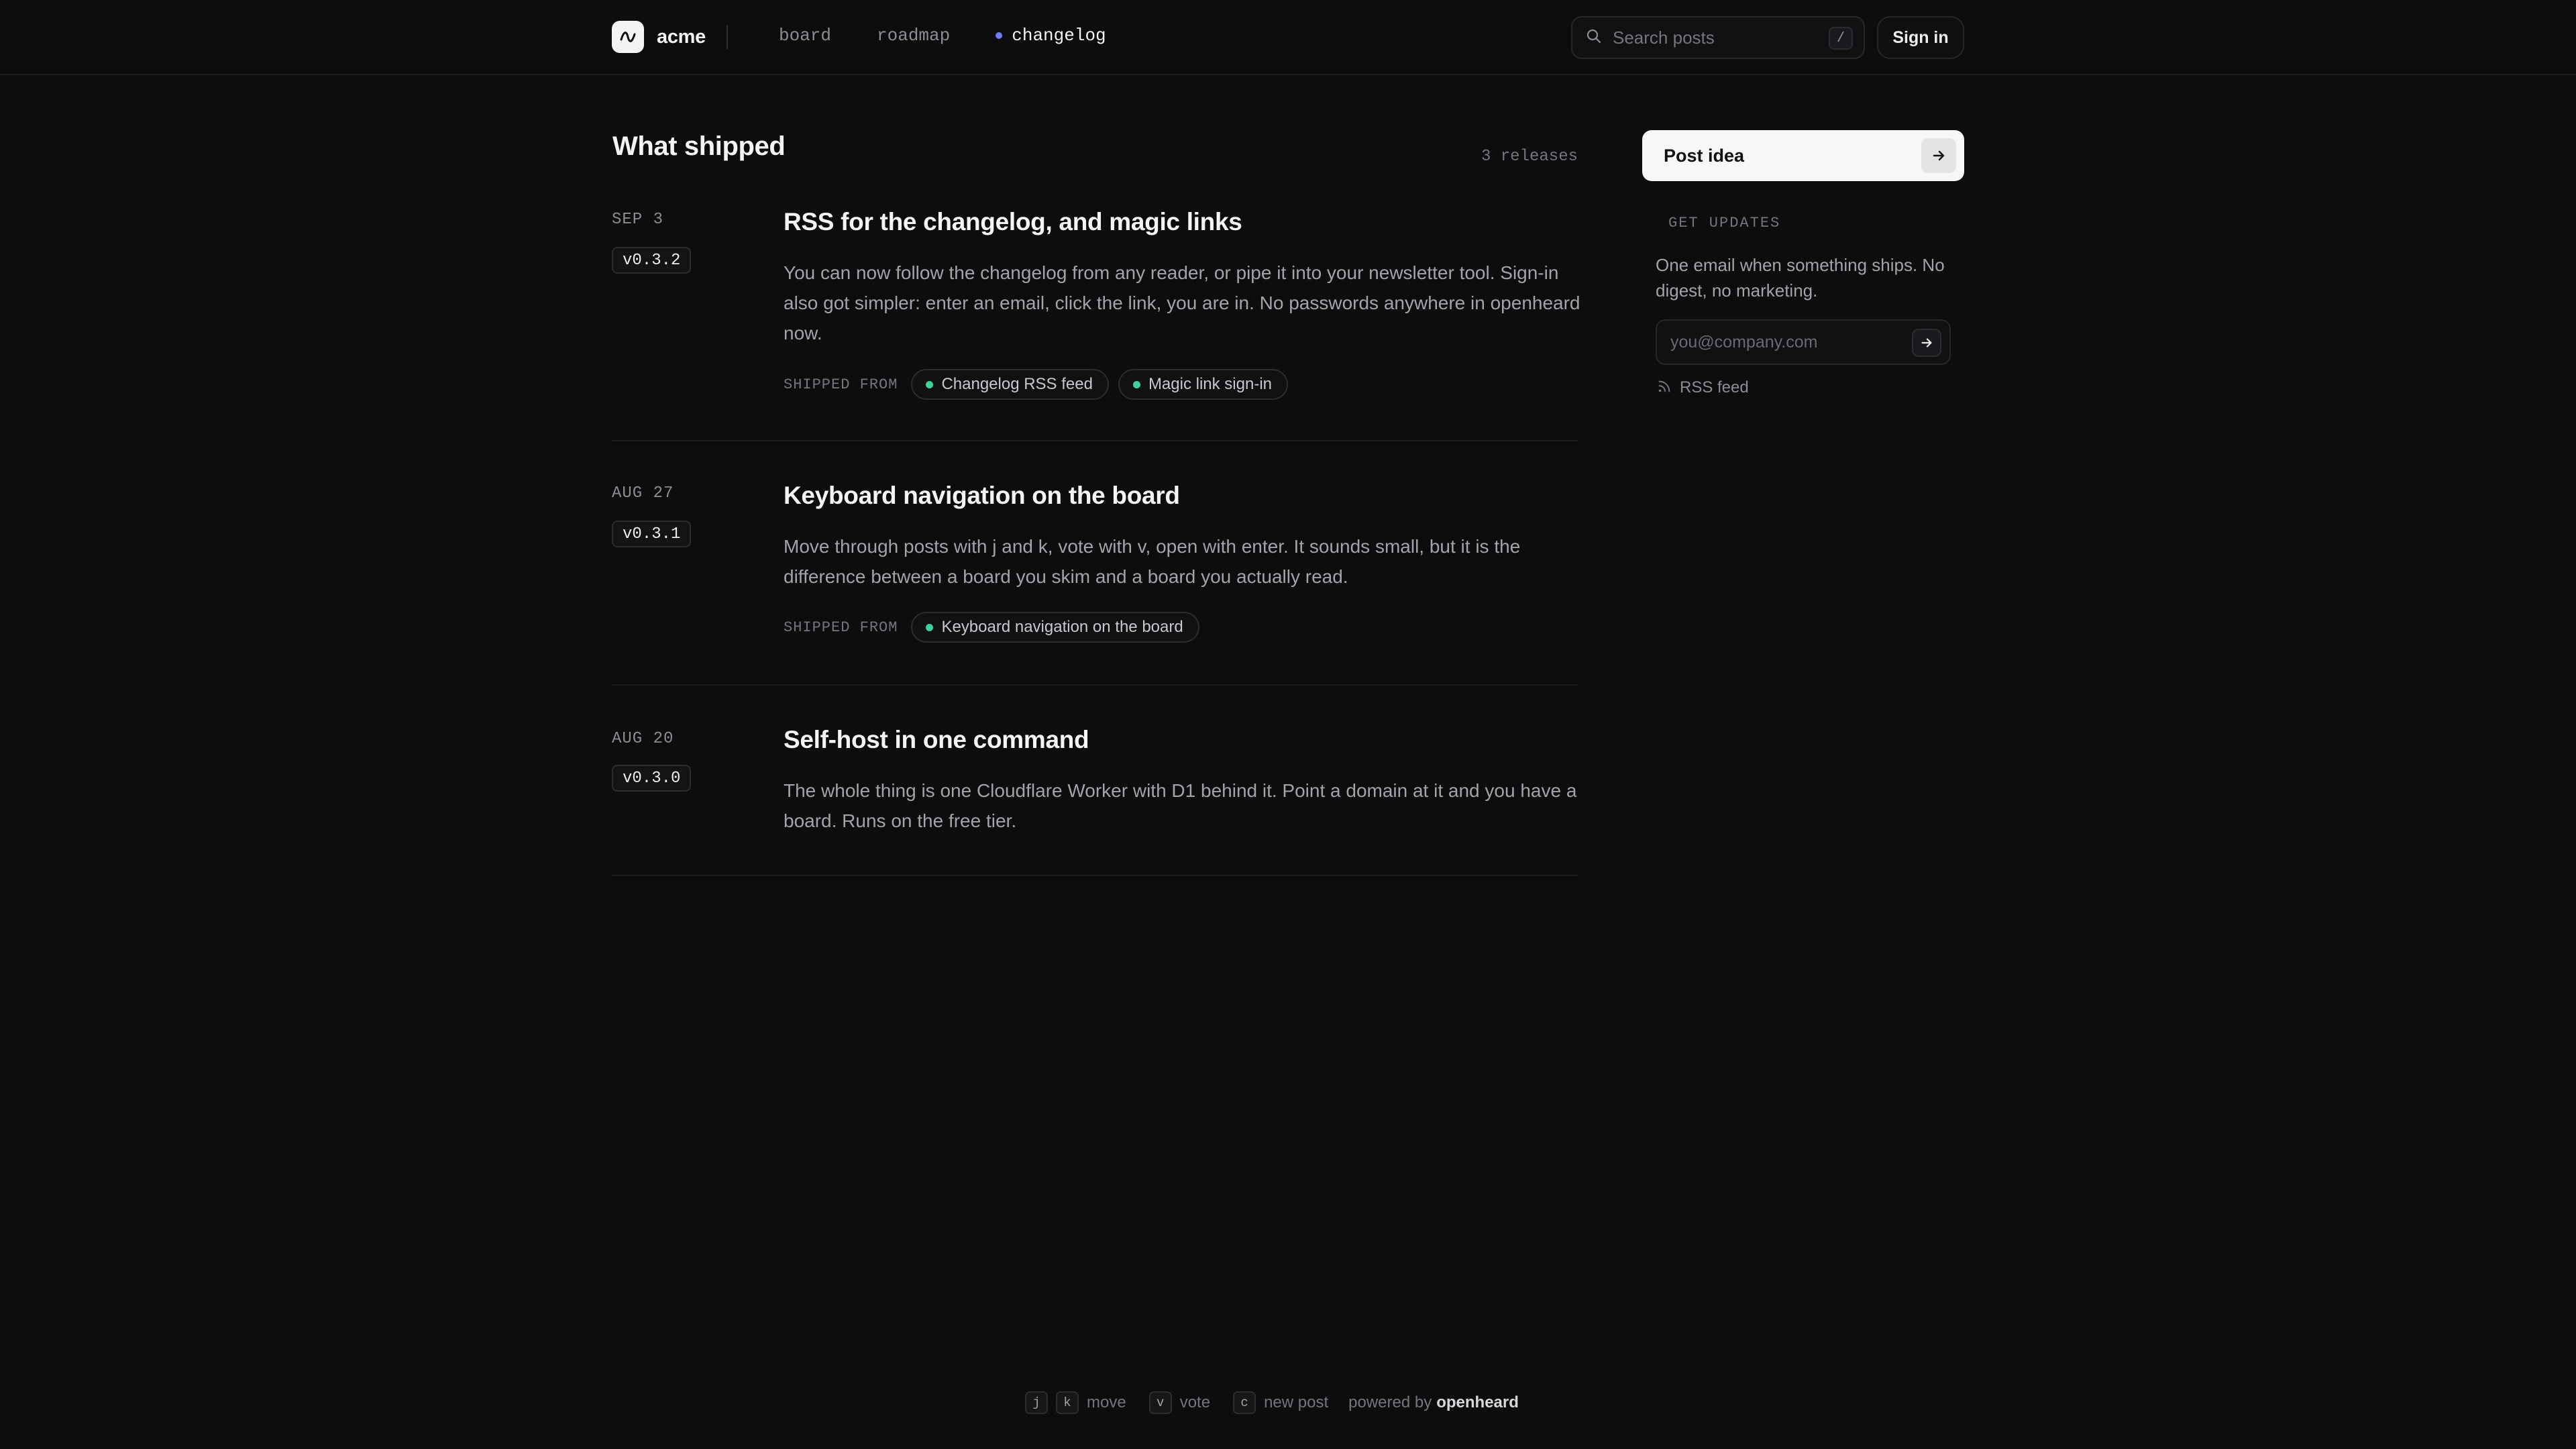 The image size is (2576, 1449). I want to click on email-subscribe-field, so click(1803, 342).